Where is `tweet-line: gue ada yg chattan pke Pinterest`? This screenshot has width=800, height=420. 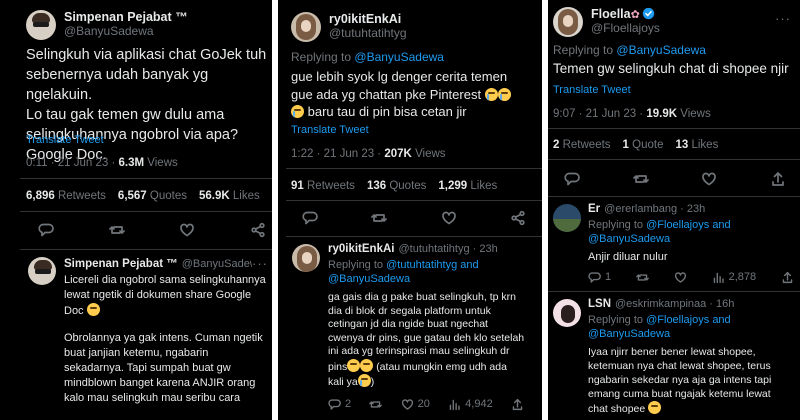 tweet-line: gue ada yg chattan pke Pinterest is located at coordinates (415, 95).